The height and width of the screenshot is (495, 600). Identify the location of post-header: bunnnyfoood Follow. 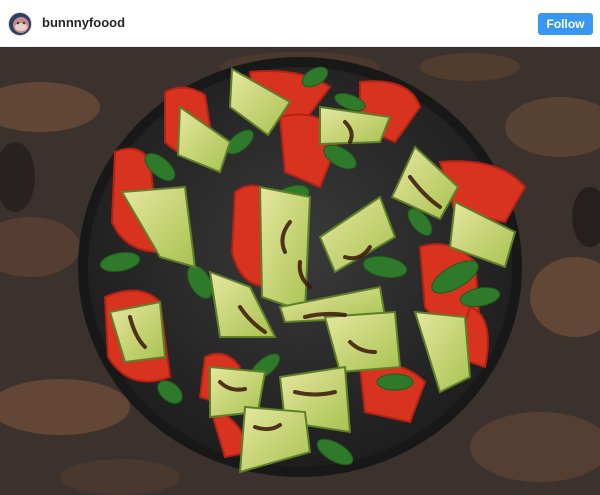
(300, 23).